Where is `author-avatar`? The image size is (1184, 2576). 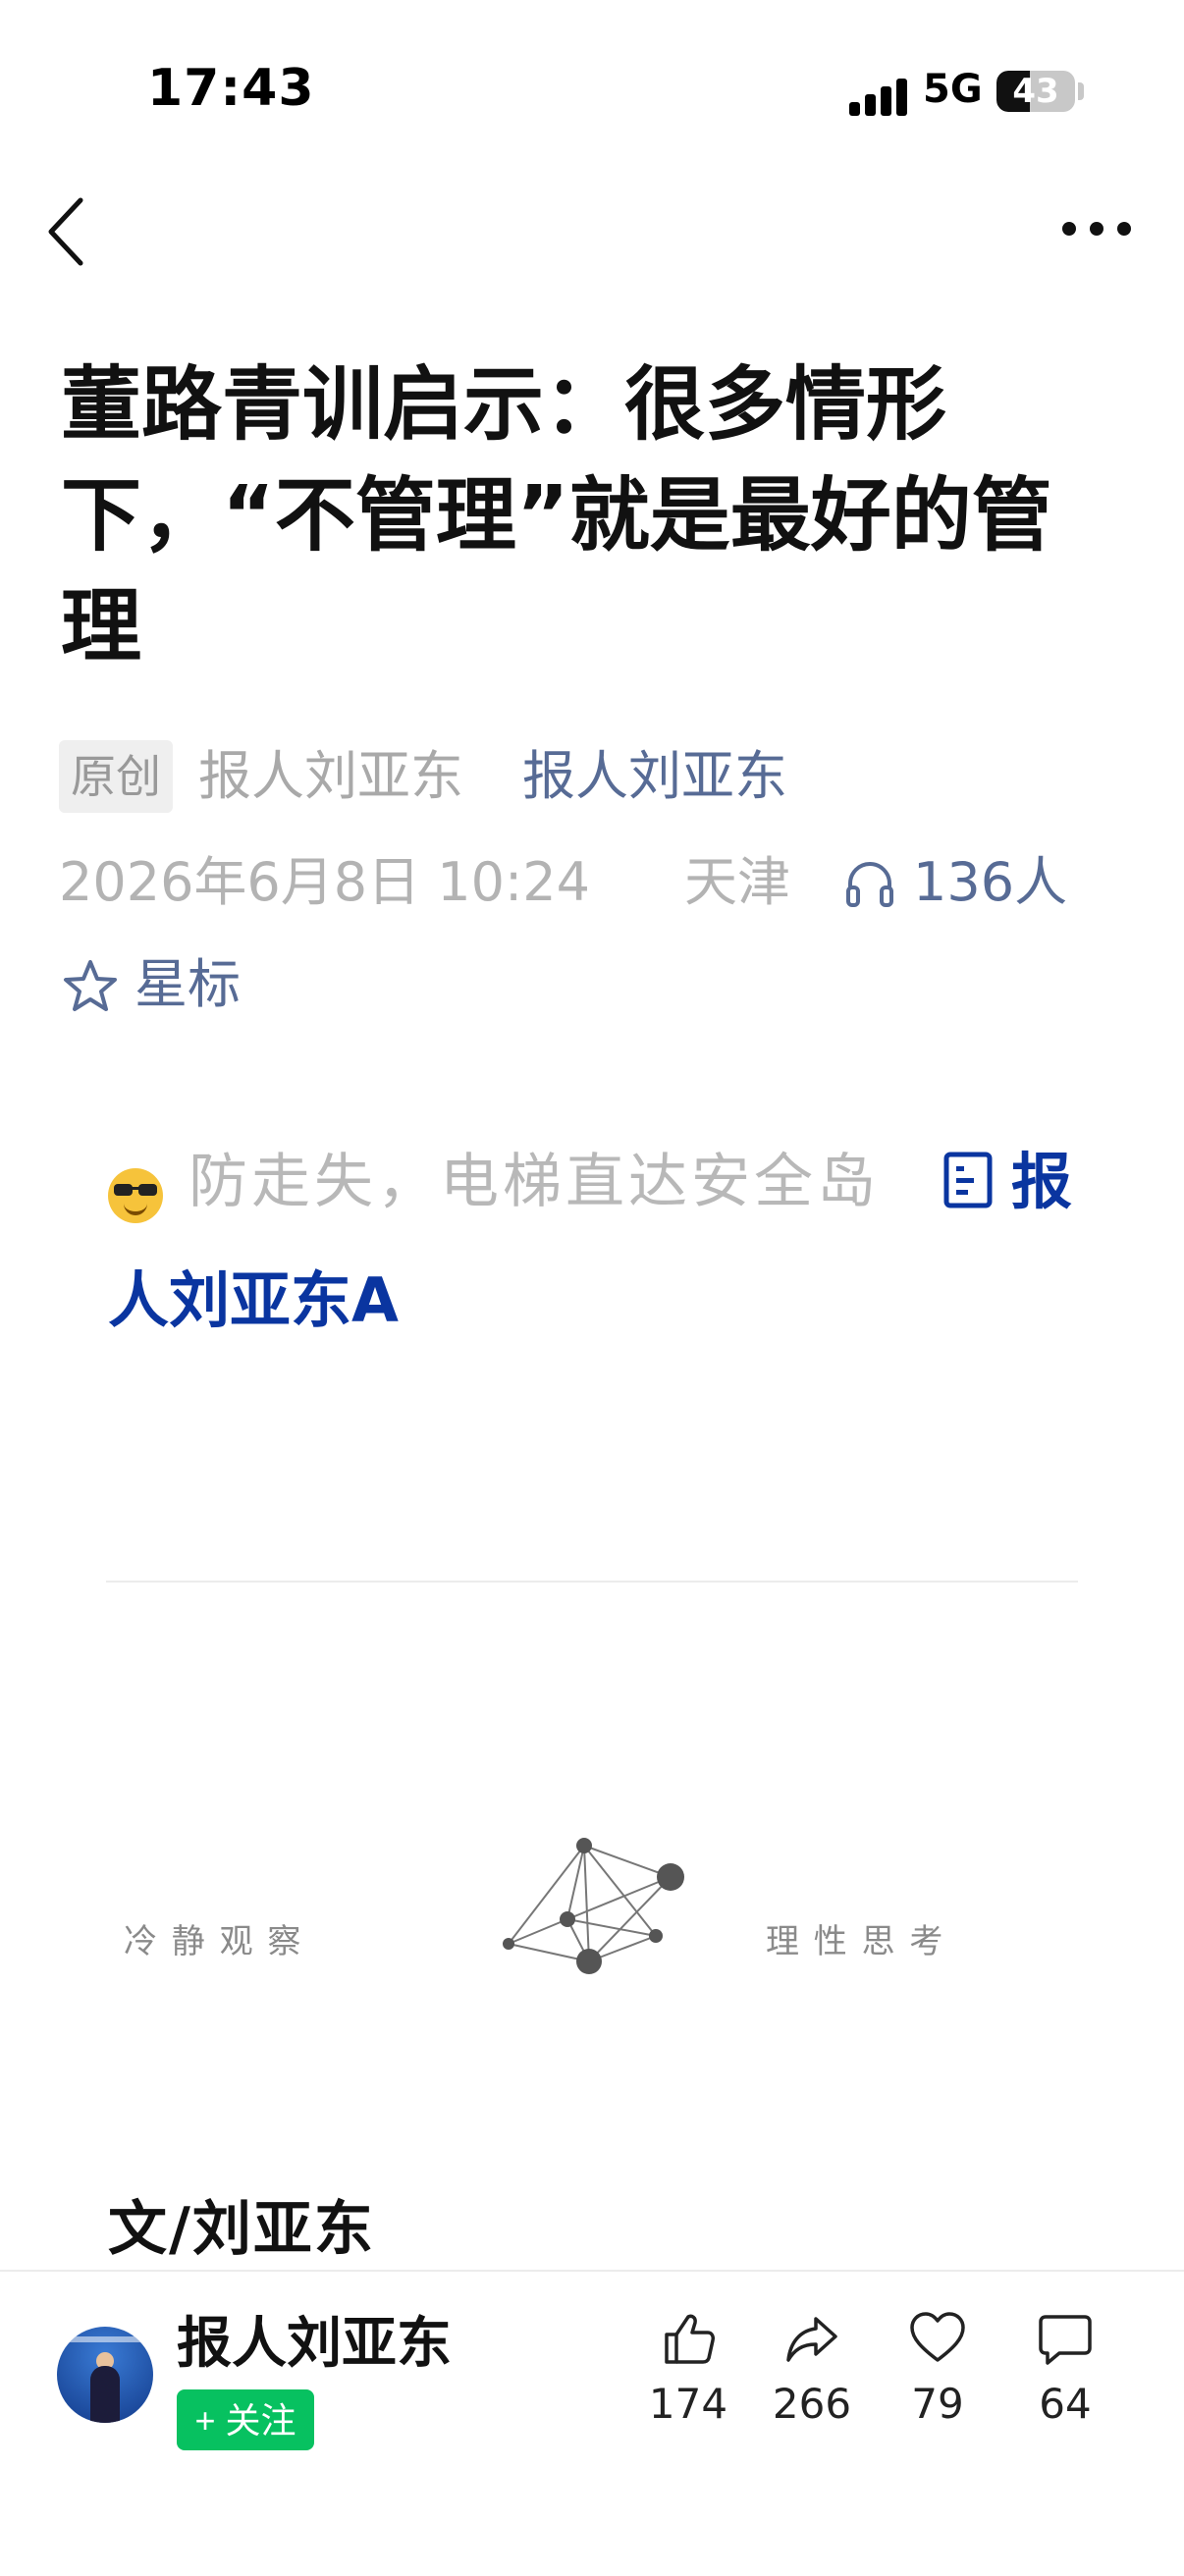 author-avatar is located at coordinates (105, 2375).